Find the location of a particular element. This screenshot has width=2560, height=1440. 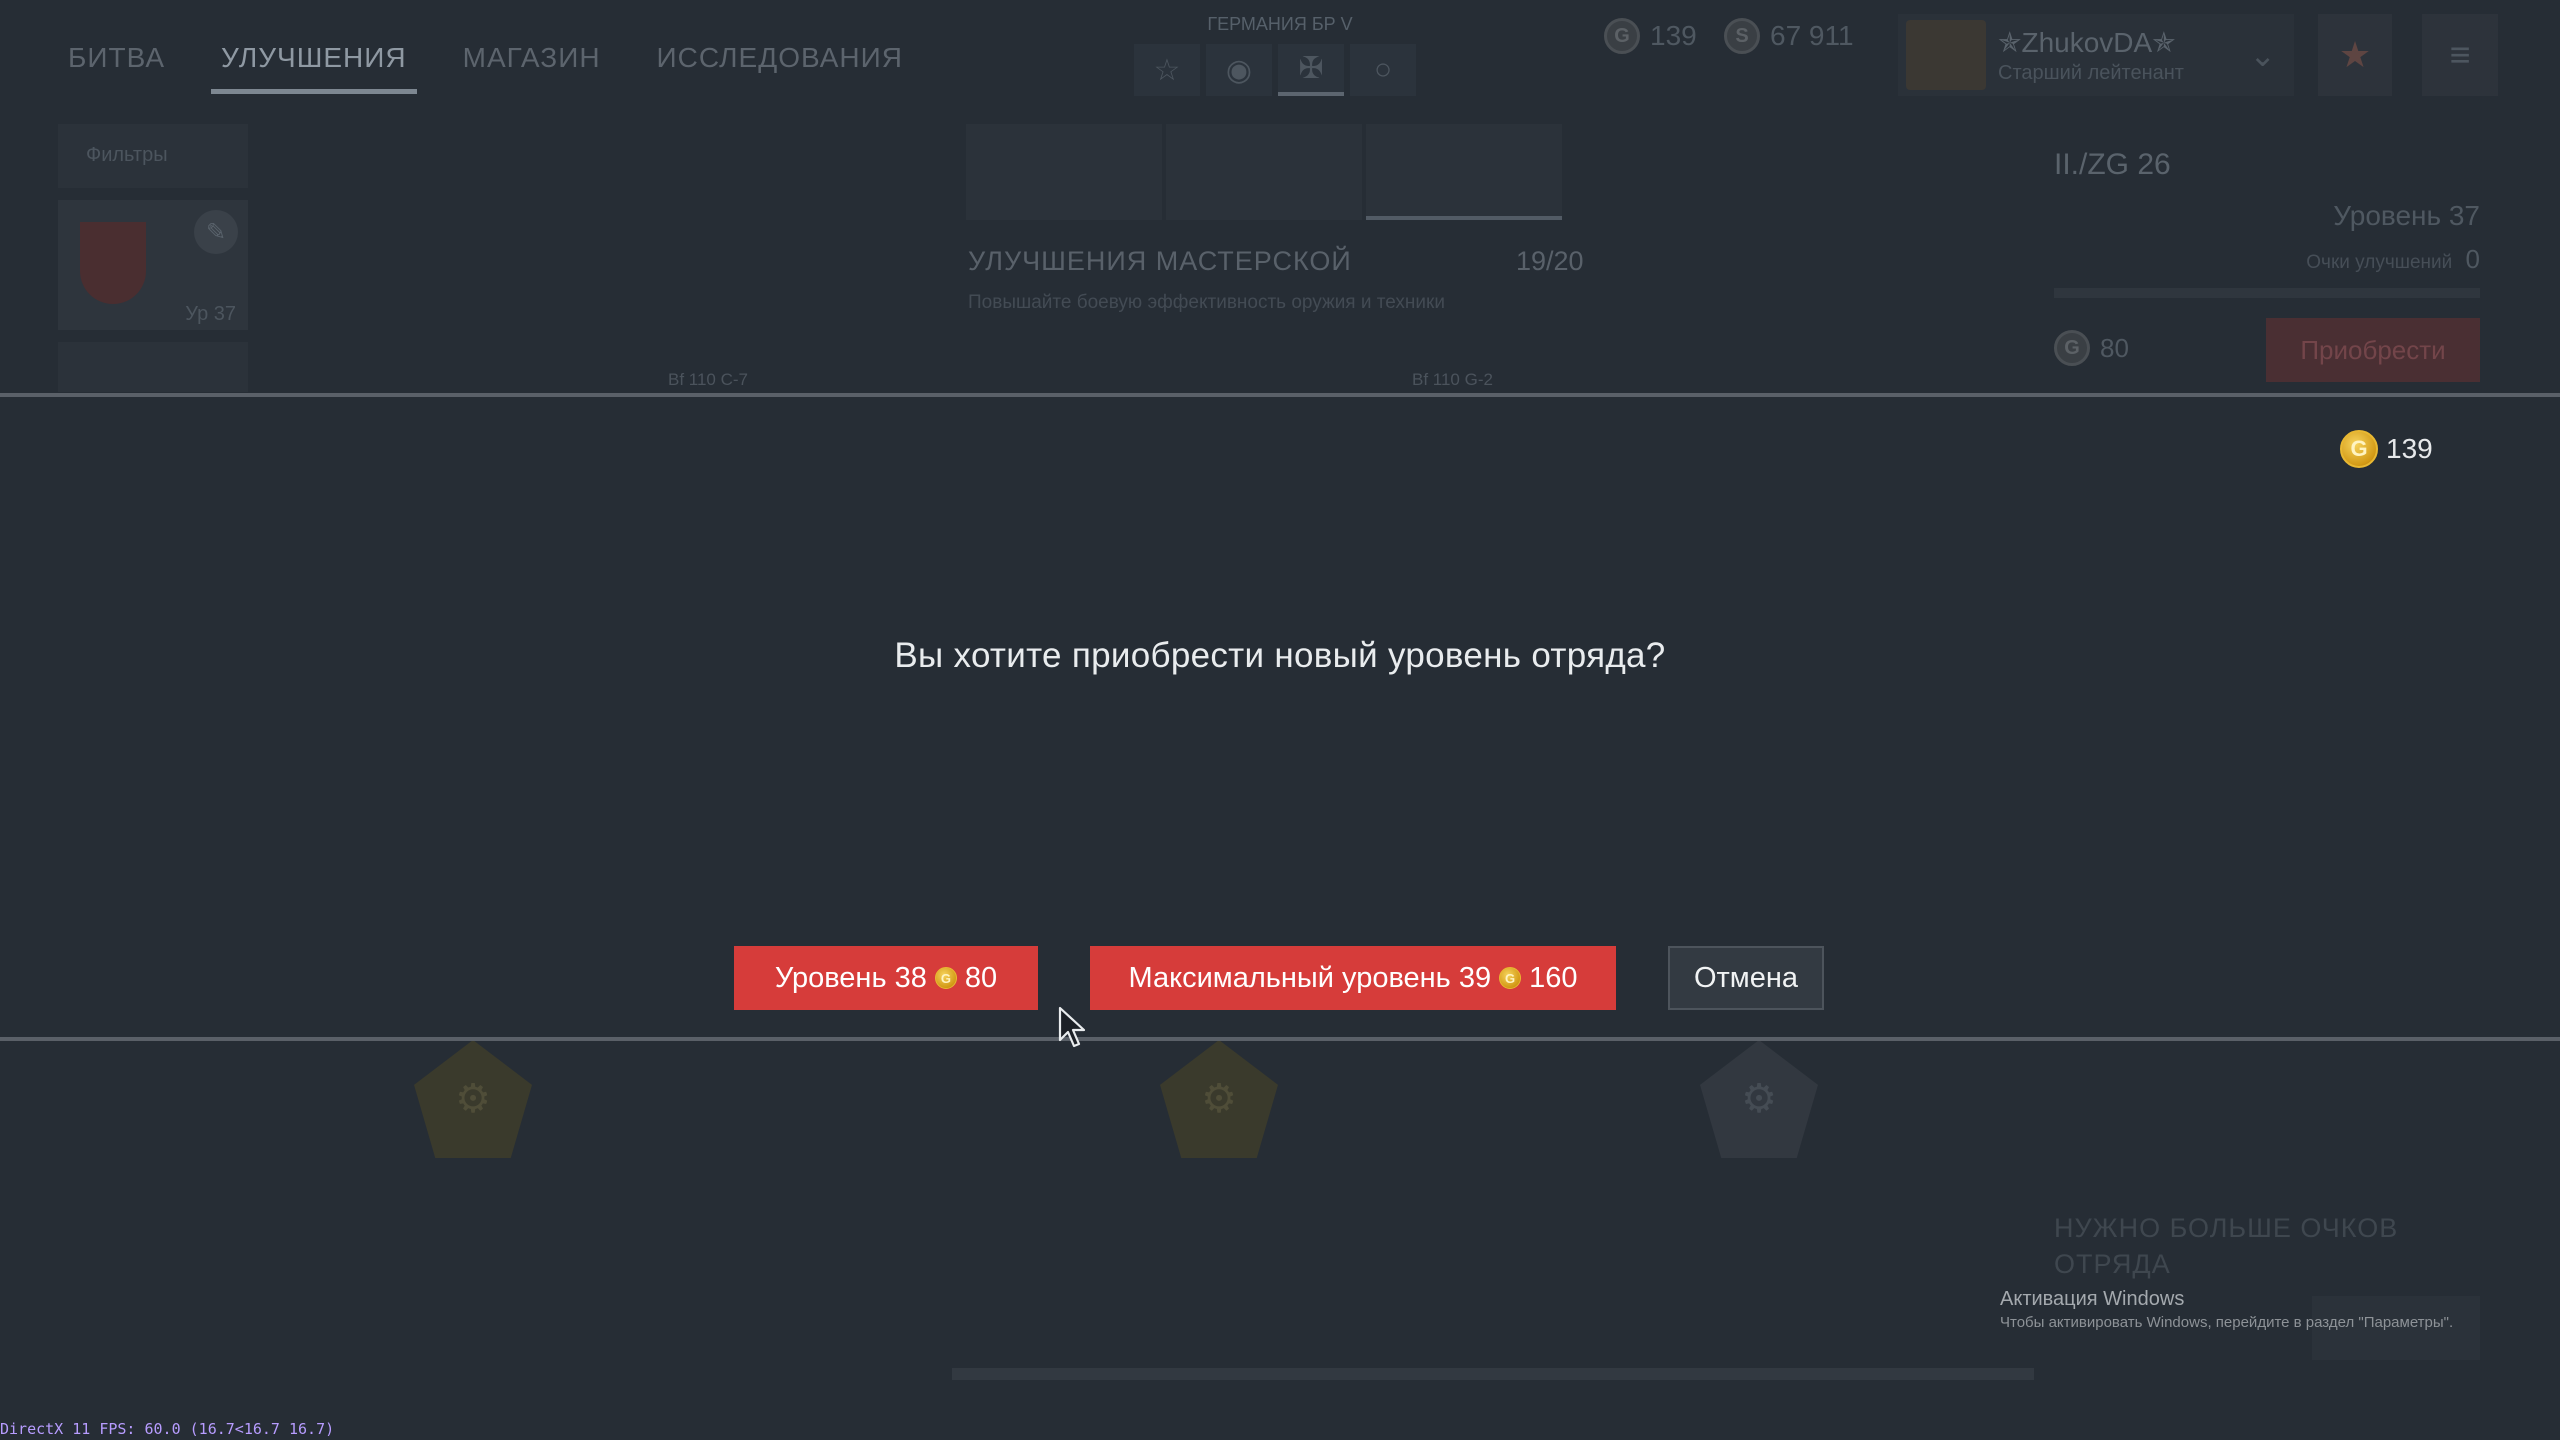

level-price-value: 80 is located at coordinates (2114, 347).